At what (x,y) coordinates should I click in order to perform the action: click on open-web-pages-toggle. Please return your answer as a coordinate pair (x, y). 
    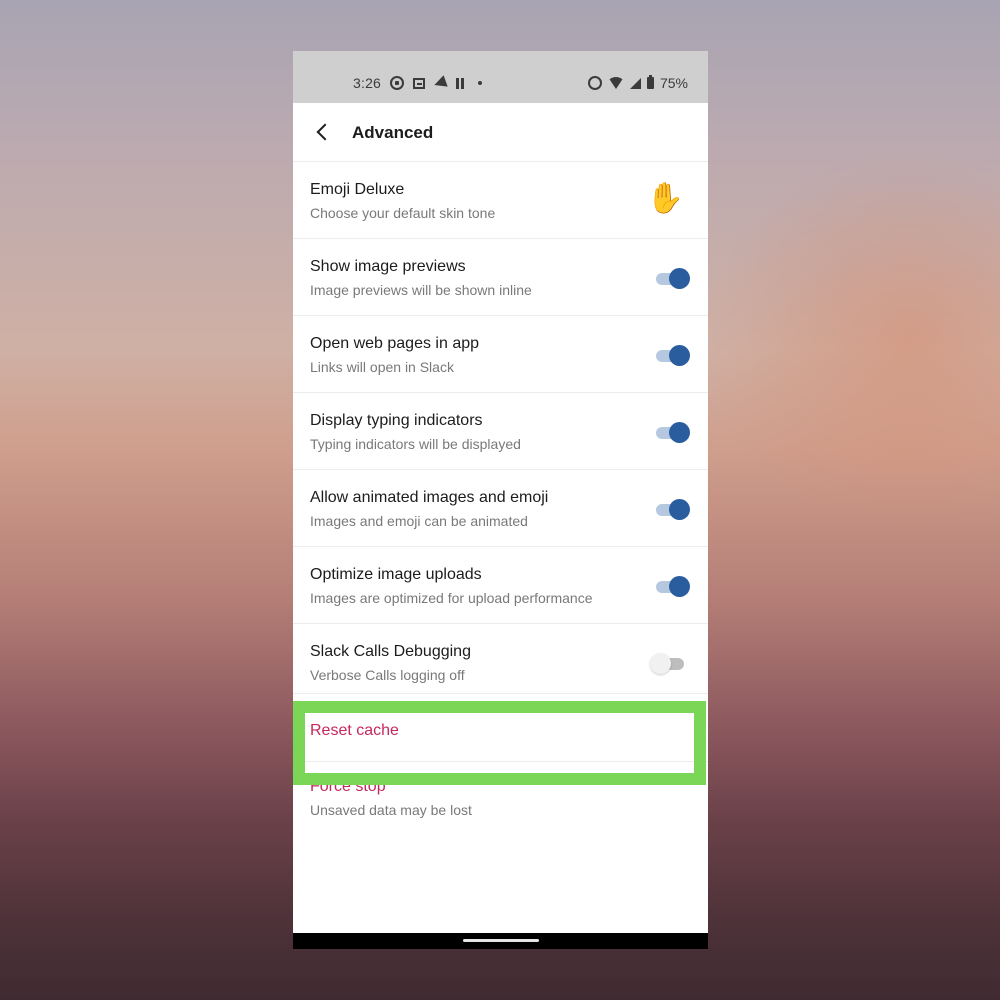
    Looking at the image, I should click on (672, 355).